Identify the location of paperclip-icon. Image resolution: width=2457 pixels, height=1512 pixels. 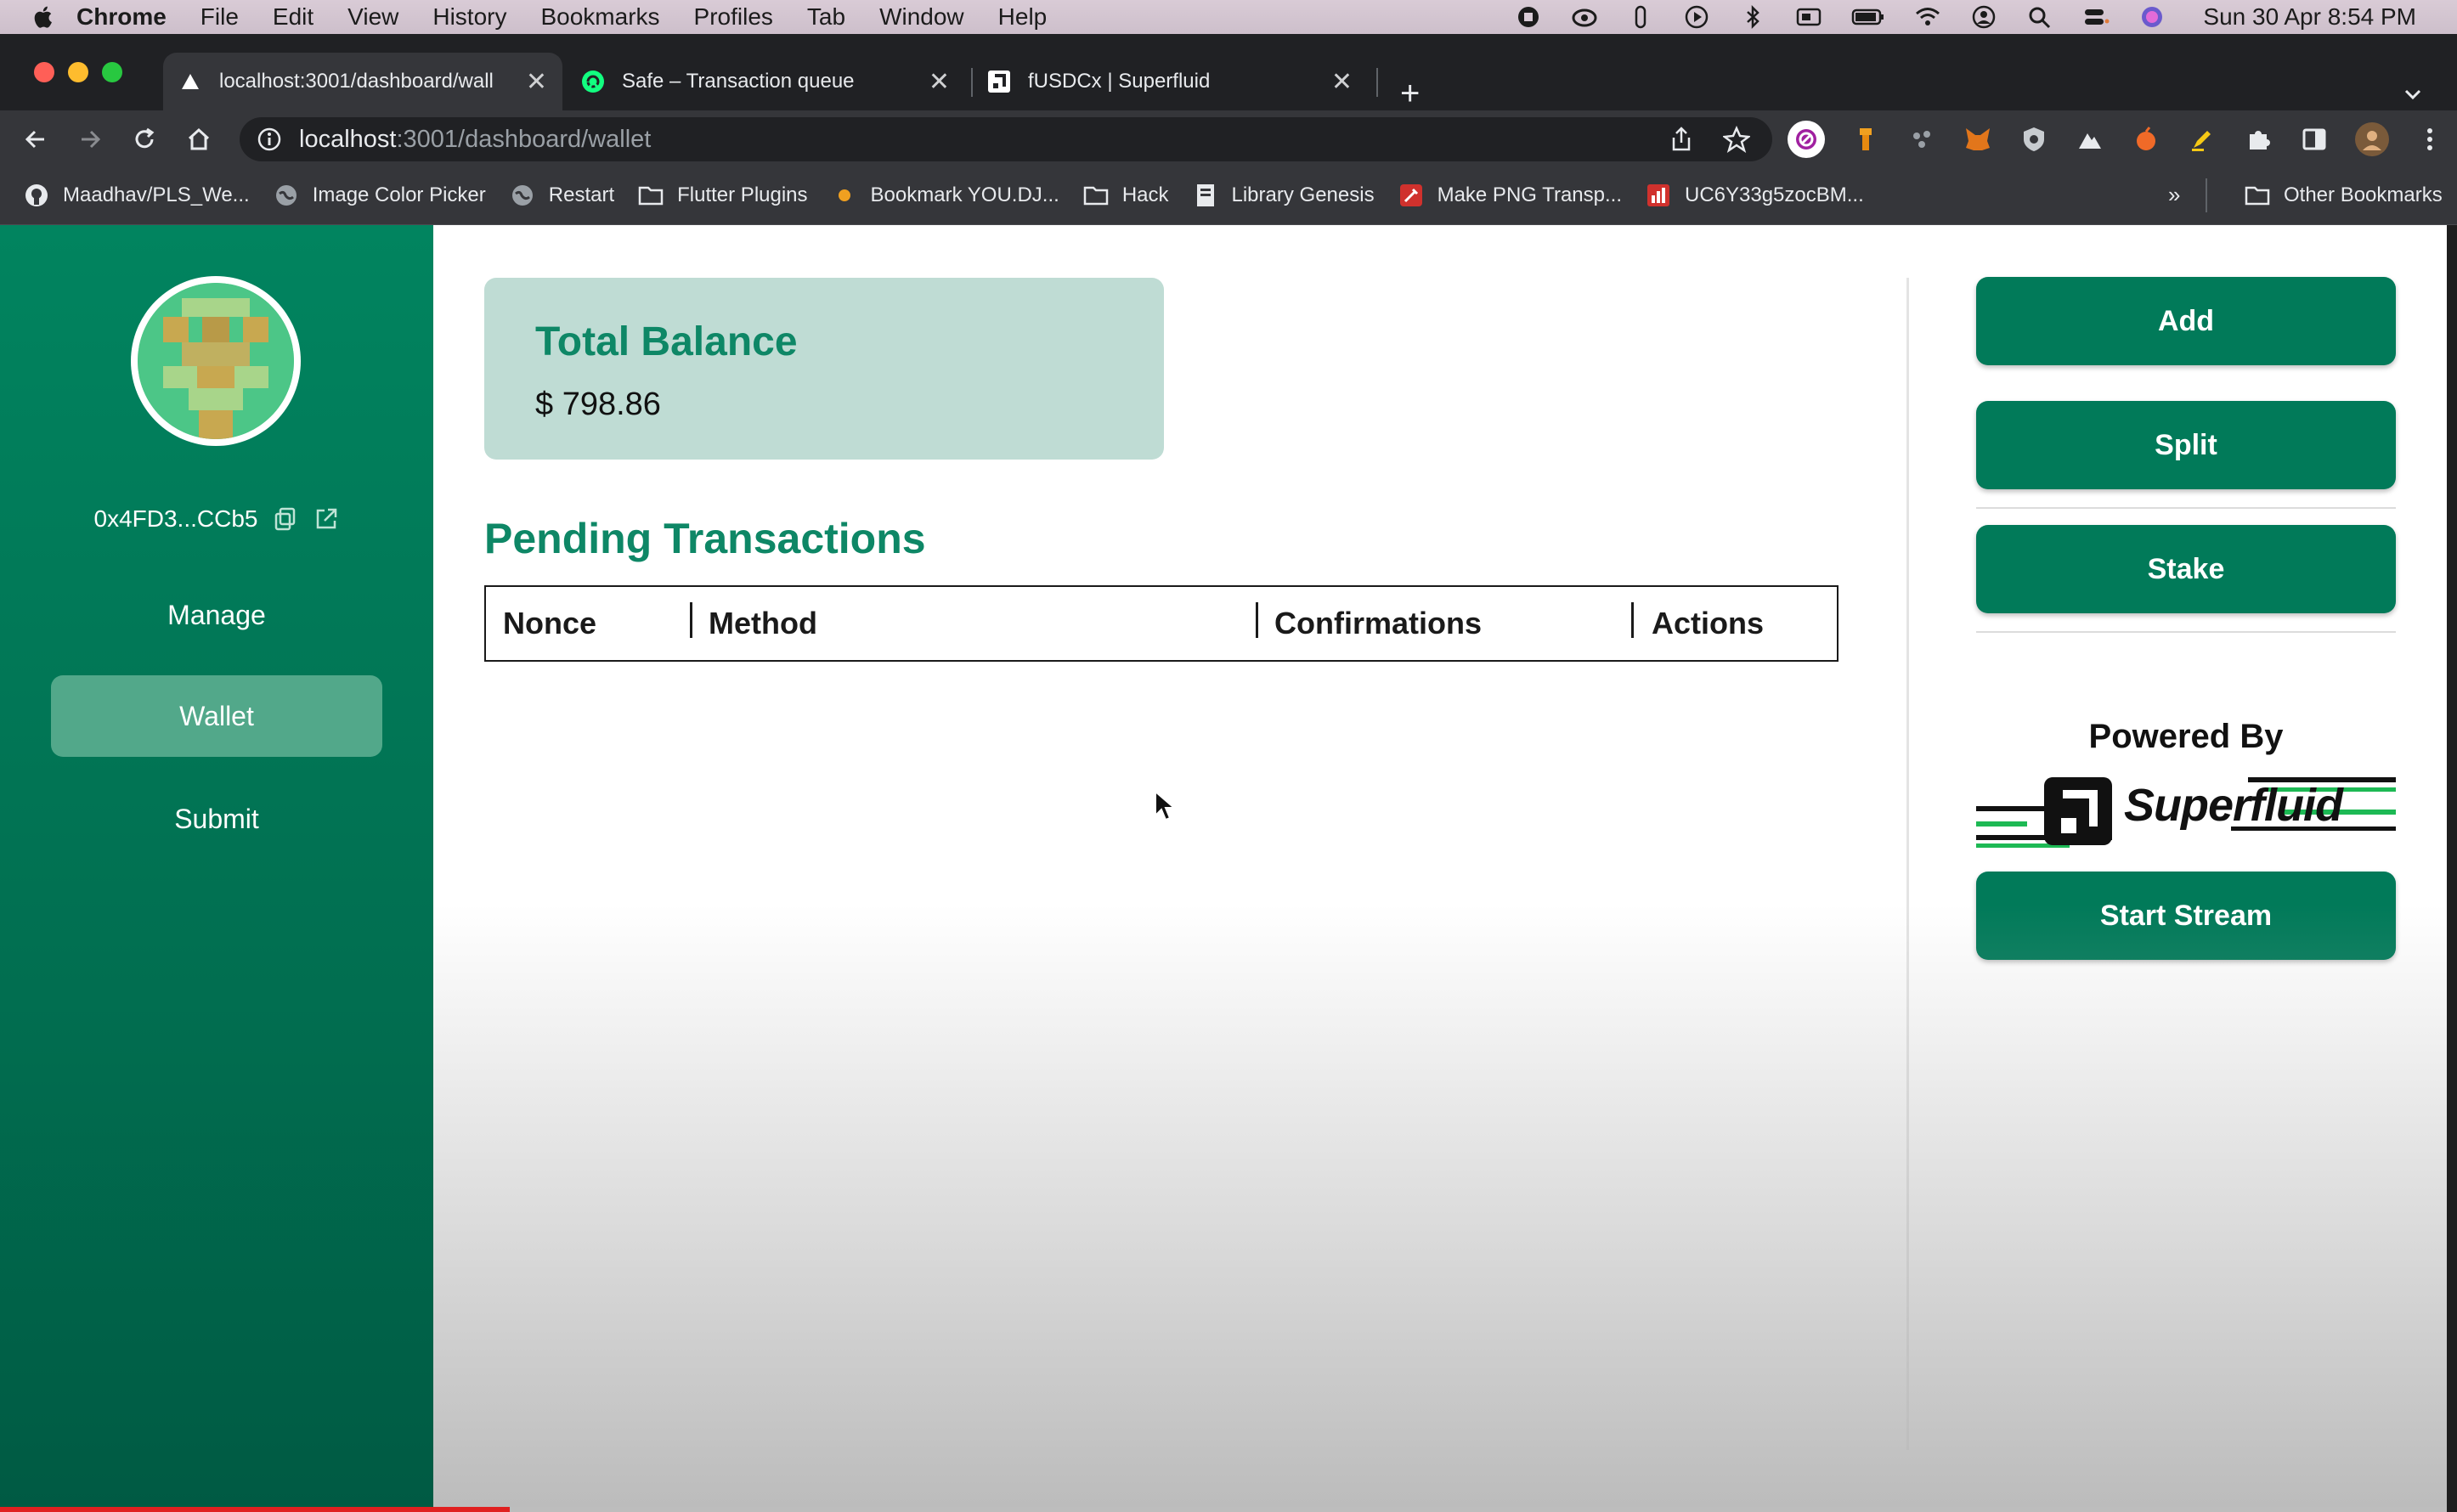
(1640, 17).